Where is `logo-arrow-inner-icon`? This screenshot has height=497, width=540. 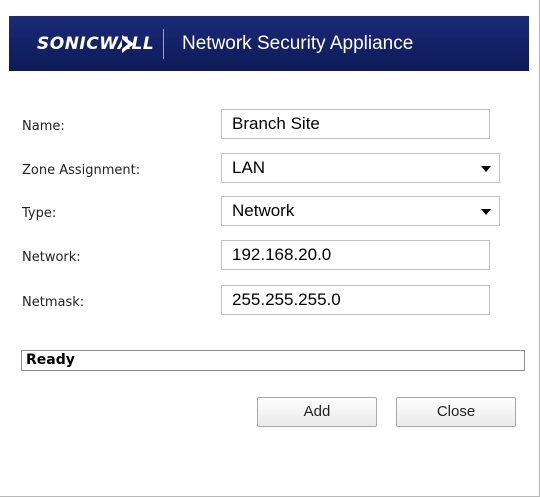 logo-arrow-inner-icon is located at coordinates (125, 44).